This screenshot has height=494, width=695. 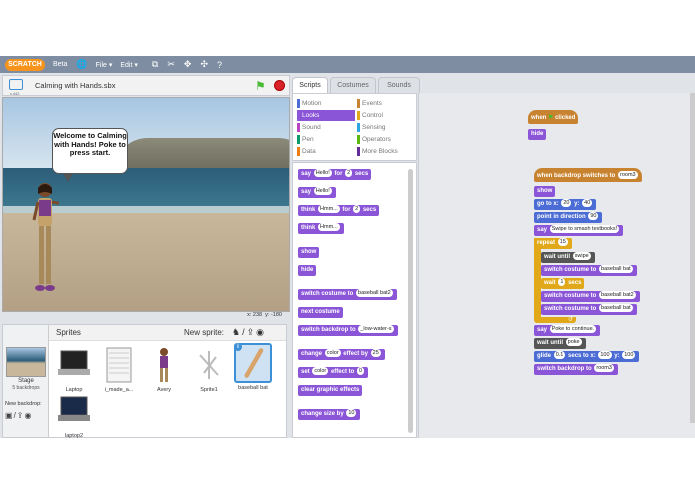 What do you see at coordinates (23, 404) in the screenshot?
I see `new-backdrop-label: New backdrop:` at bounding box center [23, 404].